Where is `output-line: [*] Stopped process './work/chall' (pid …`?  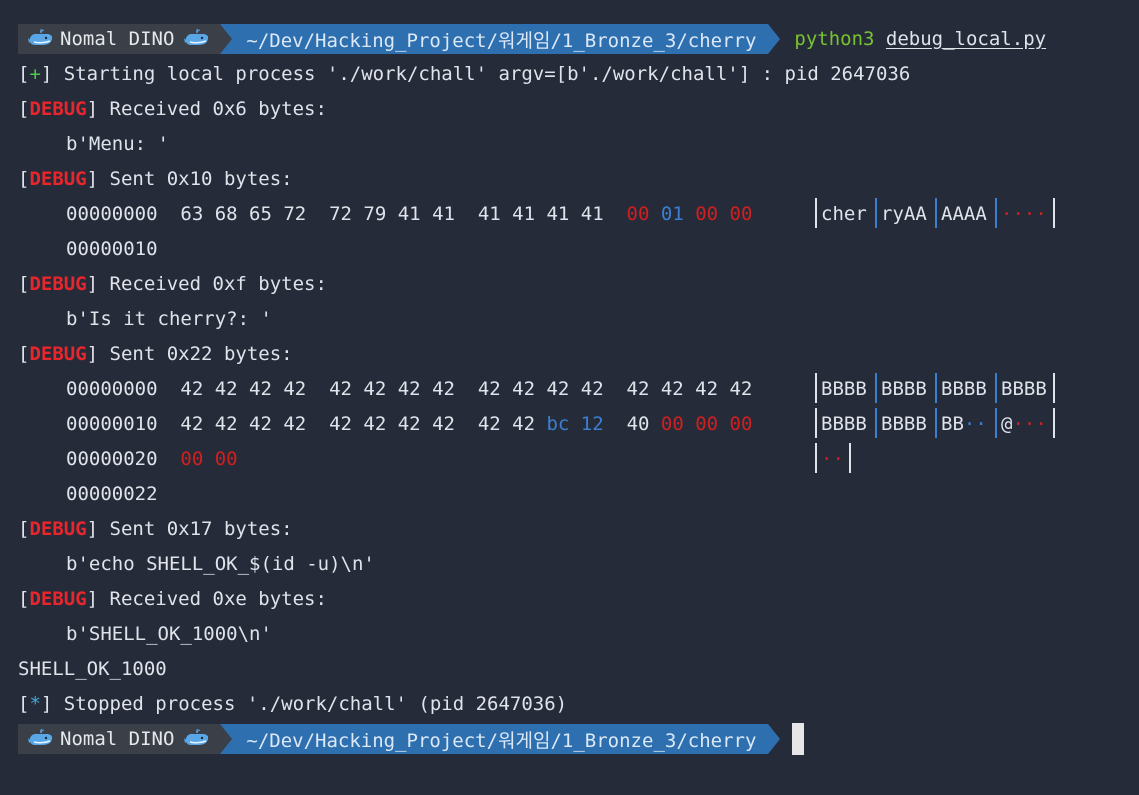 output-line: [*] Stopped process './work/chall' (pid … is located at coordinates (293, 704).